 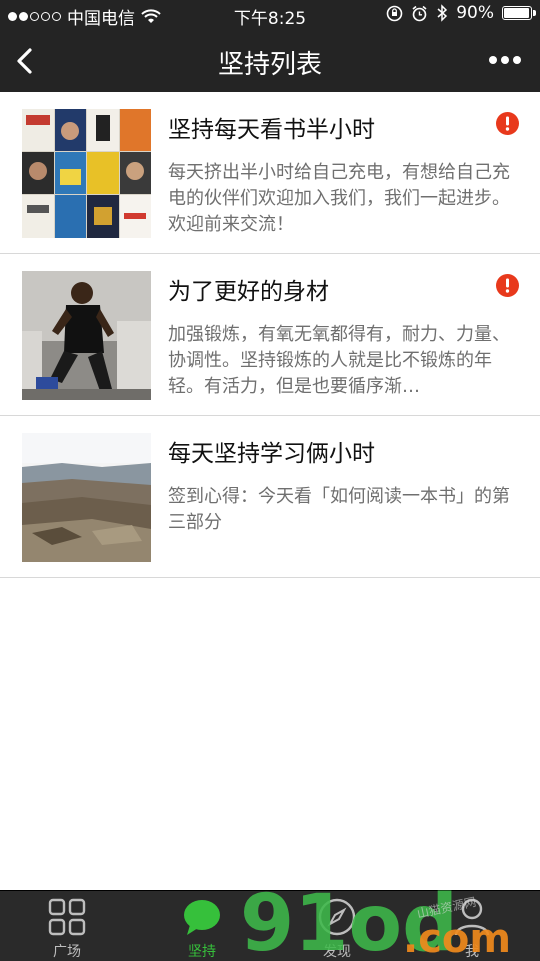 What do you see at coordinates (269, 65) in the screenshot?
I see `page-title: 坚持列表` at bounding box center [269, 65].